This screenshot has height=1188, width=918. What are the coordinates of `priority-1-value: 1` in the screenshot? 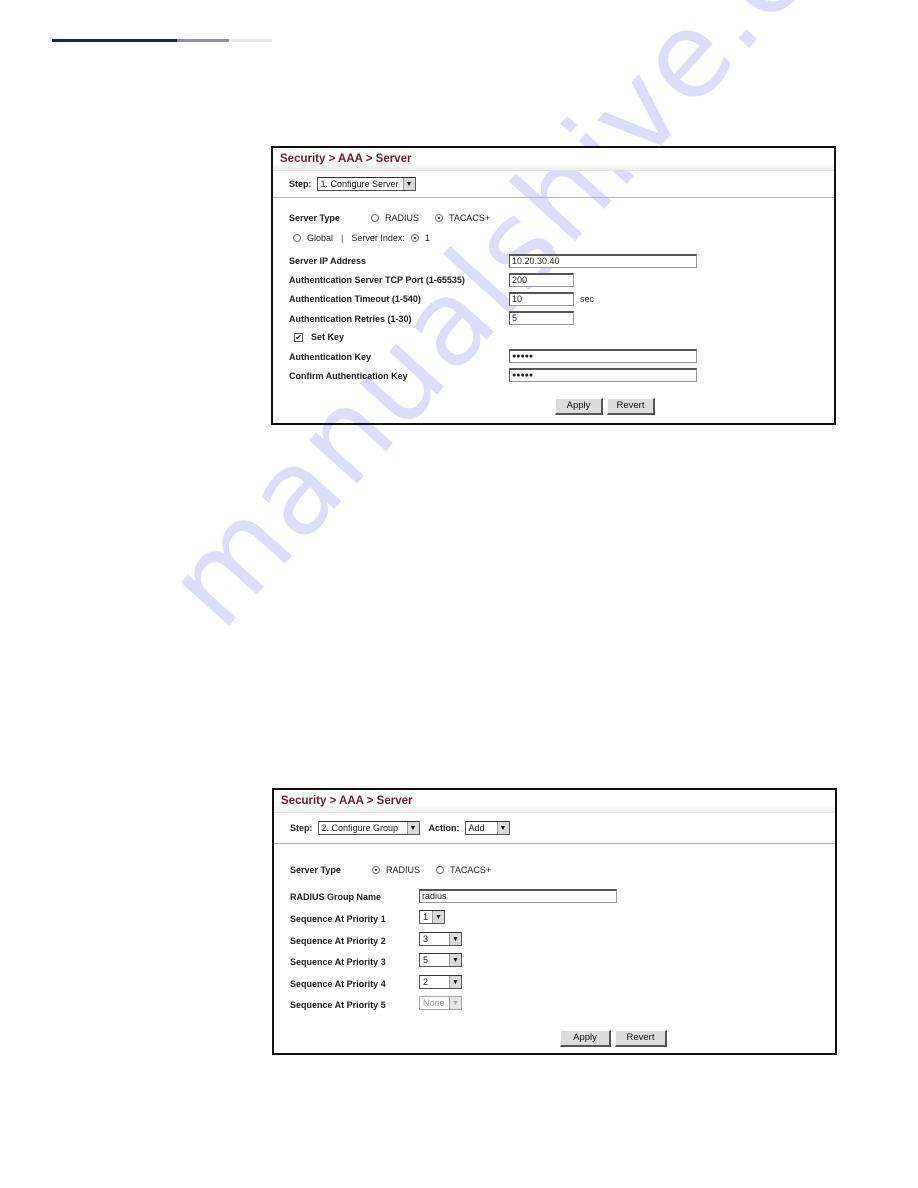 It's located at (426, 917).